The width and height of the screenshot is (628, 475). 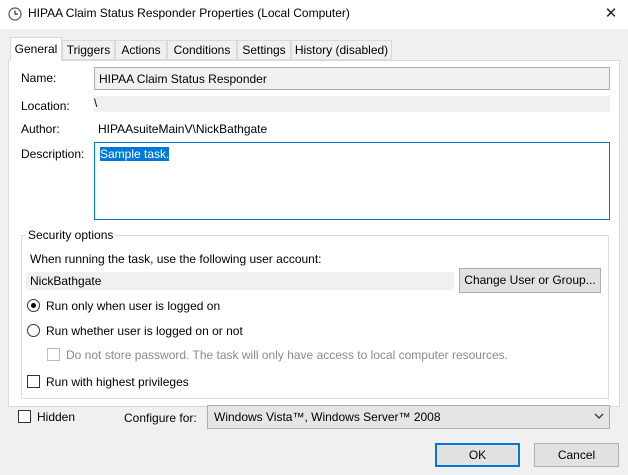 What do you see at coordinates (202, 50) in the screenshot?
I see `tab-conditions: Conditions` at bounding box center [202, 50].